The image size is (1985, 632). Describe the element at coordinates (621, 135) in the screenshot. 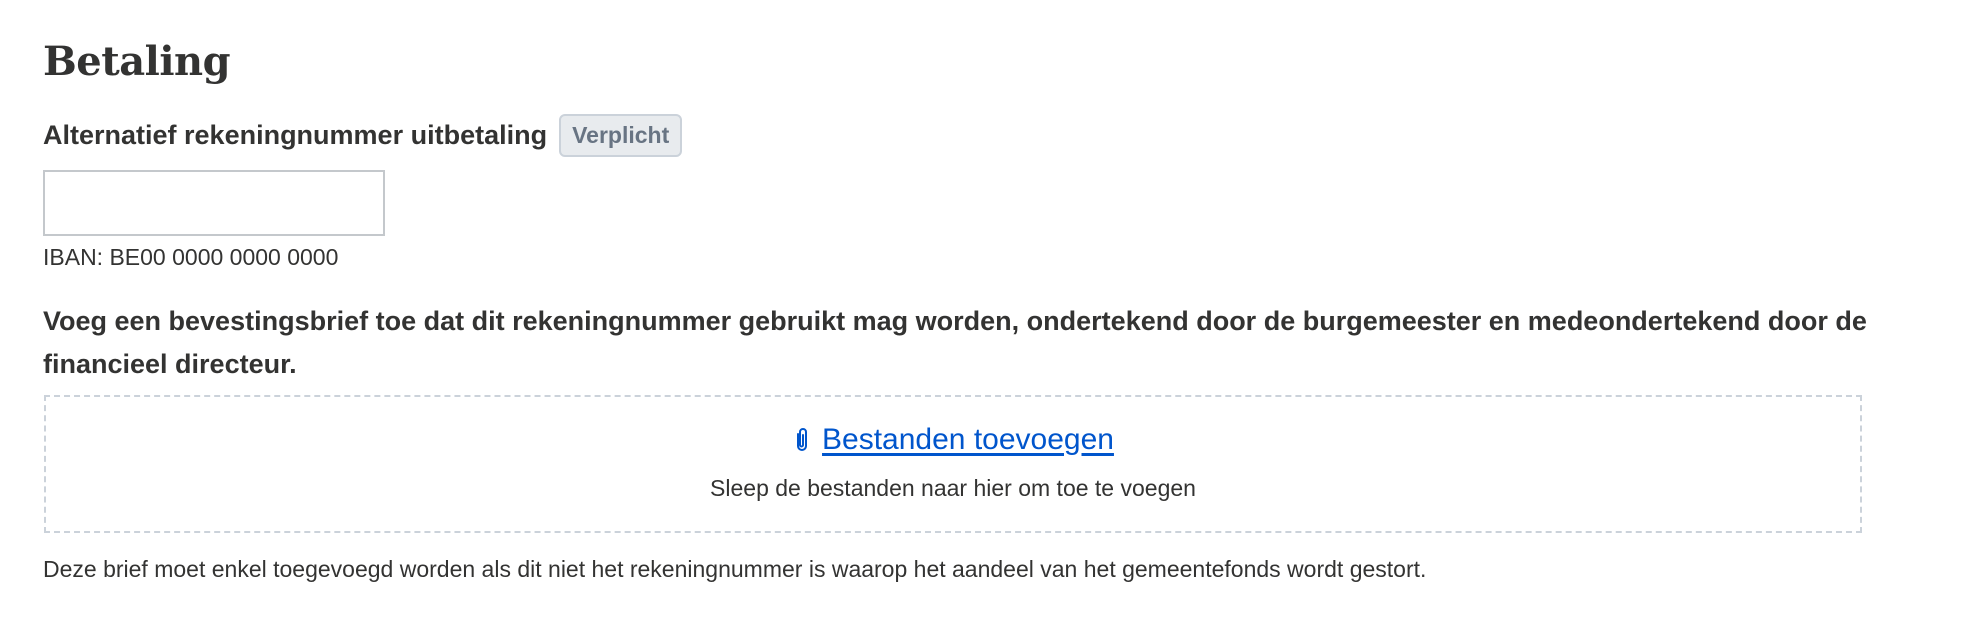

I see `required-badge: Verplicht` at that location.